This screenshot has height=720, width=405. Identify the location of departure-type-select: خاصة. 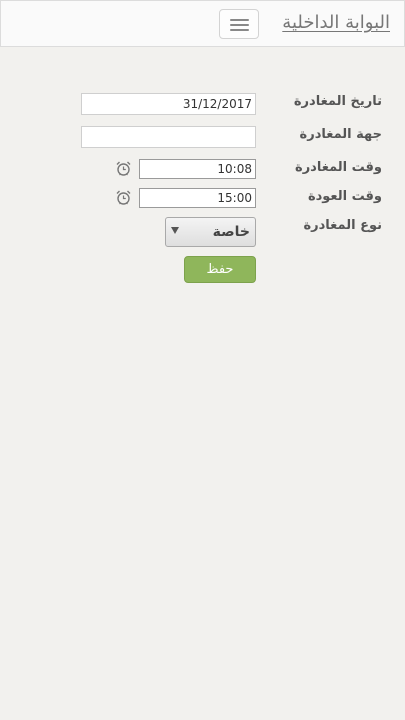
(210, 232).